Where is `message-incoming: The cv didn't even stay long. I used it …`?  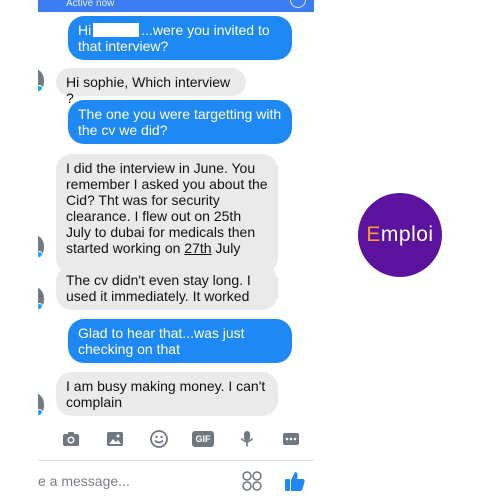
message-incoming: The cv didn't even stay long. I used it … is located at coordinates (167, 288).